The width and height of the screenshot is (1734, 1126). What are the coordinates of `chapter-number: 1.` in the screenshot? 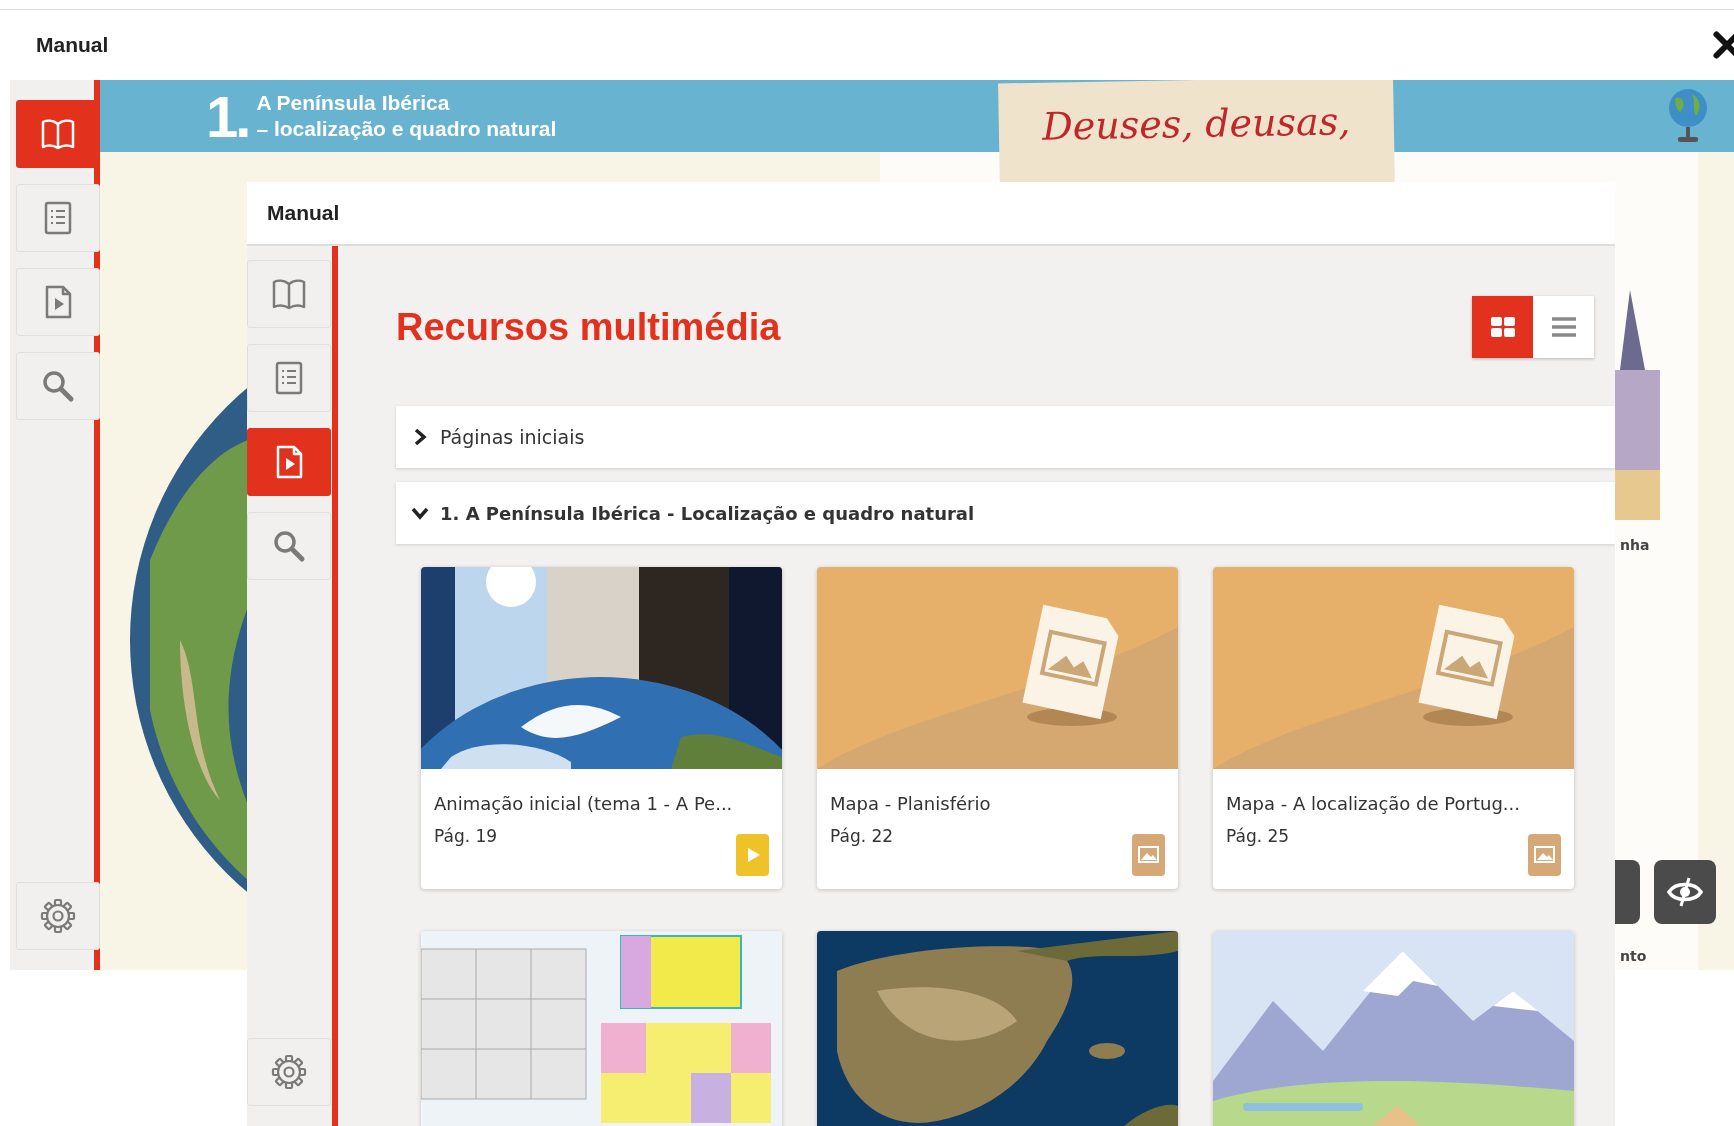 It's located at (227, 116).